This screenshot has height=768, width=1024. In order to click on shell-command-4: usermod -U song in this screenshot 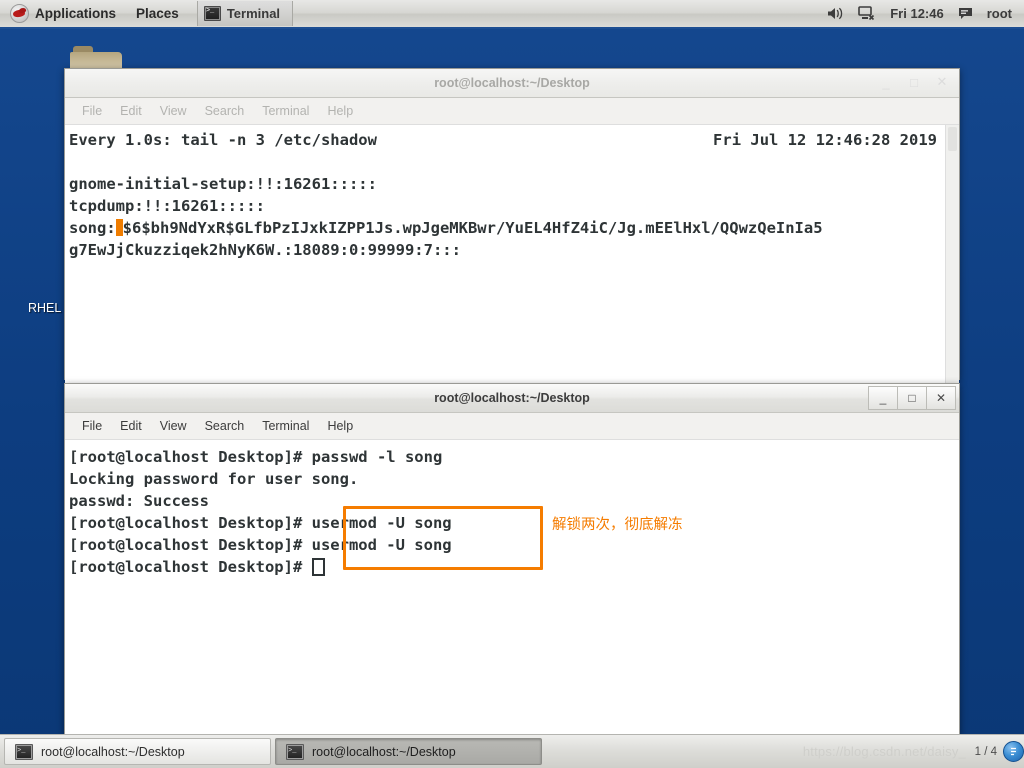, I will do `click(381, 523)`.